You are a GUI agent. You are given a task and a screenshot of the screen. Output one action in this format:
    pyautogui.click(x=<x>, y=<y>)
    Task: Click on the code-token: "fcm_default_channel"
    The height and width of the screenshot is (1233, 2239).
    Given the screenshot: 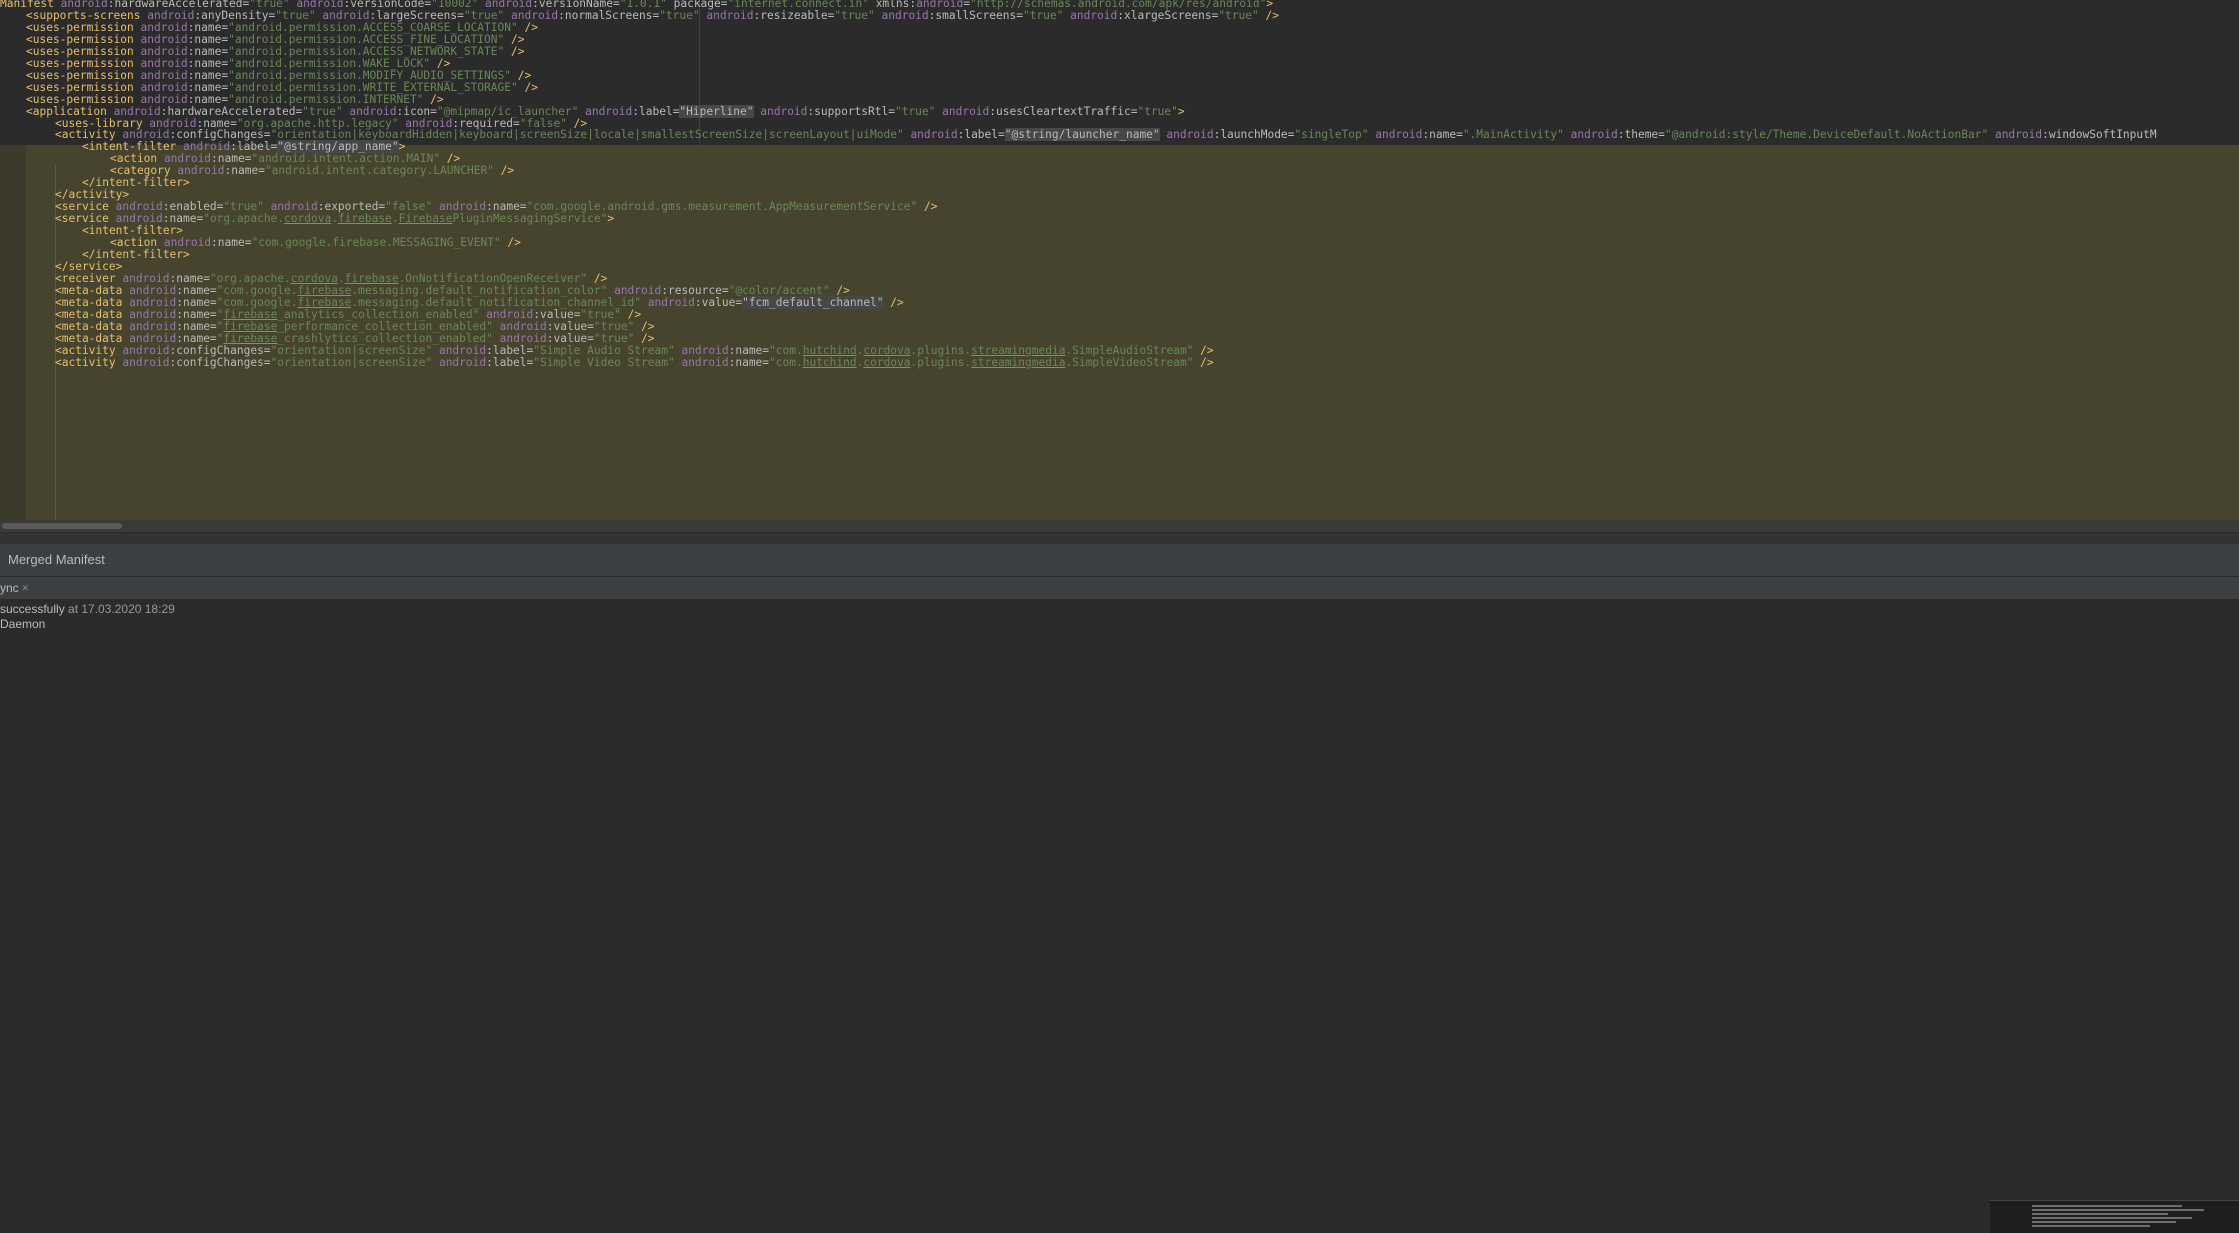 What is the action you would take?
    pyautogui.click(x=813, y=302)
    